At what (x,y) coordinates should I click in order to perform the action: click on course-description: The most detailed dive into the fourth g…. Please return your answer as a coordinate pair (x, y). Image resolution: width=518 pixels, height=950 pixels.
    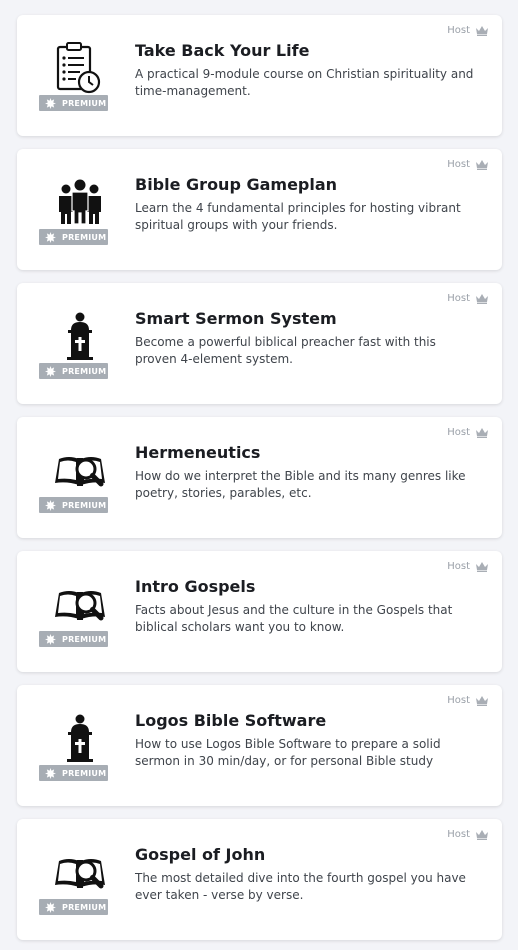
    Looking at the image, I should click on (300, 886).